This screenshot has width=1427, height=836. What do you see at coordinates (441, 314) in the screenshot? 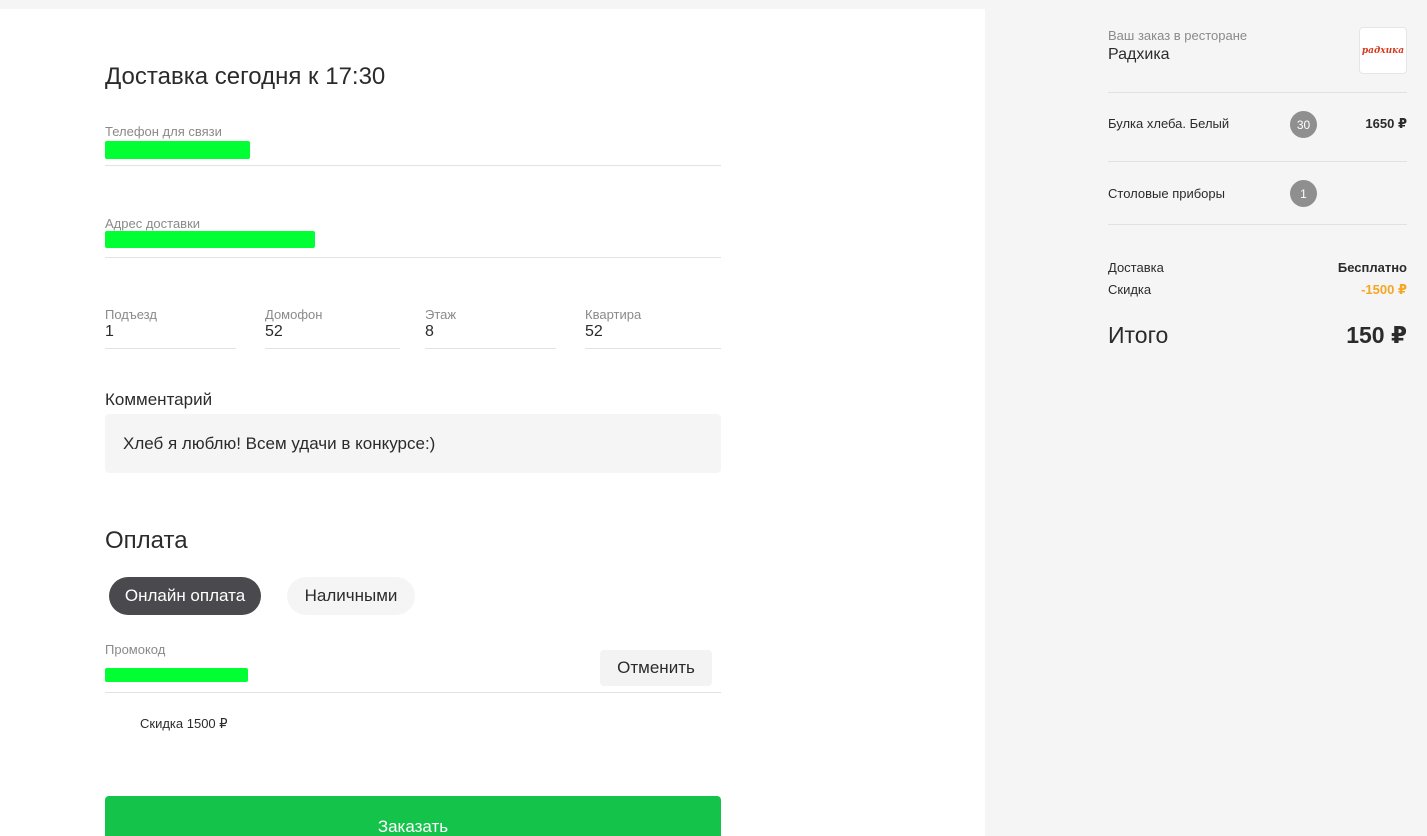
I see `floor-label: Этаж` at bounding box center [441, 314].